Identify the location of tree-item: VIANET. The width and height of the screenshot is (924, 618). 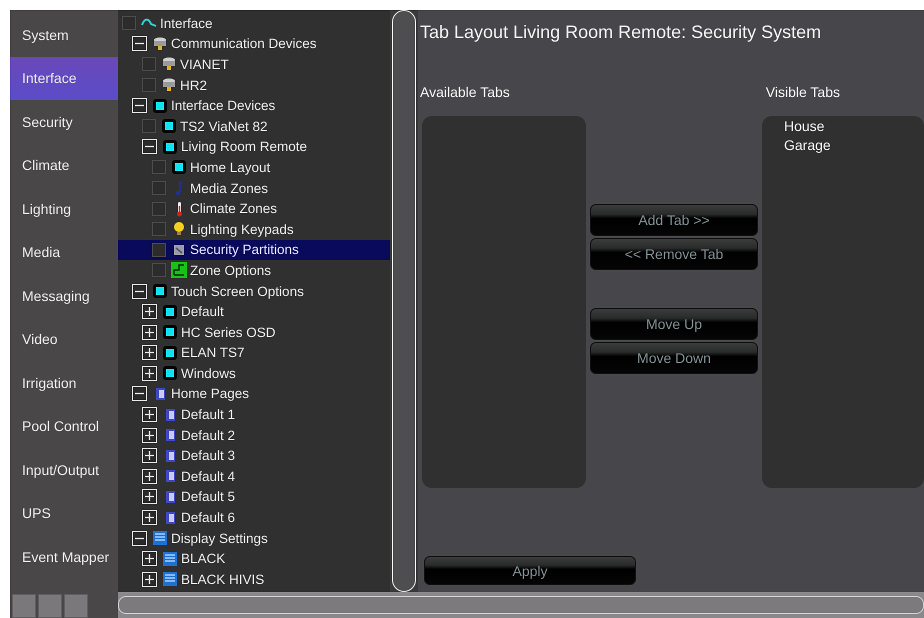
(254, 64).